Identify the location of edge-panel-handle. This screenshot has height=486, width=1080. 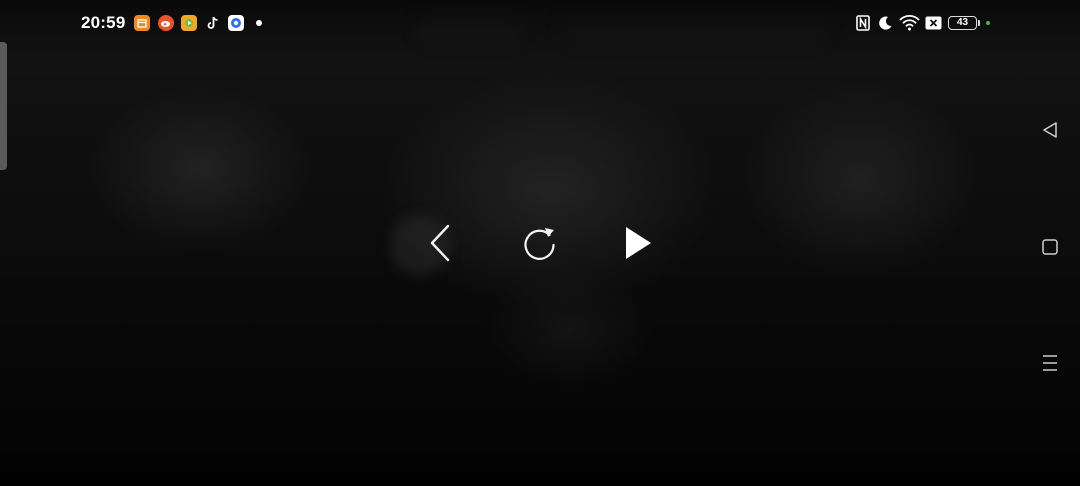
(3, 106).